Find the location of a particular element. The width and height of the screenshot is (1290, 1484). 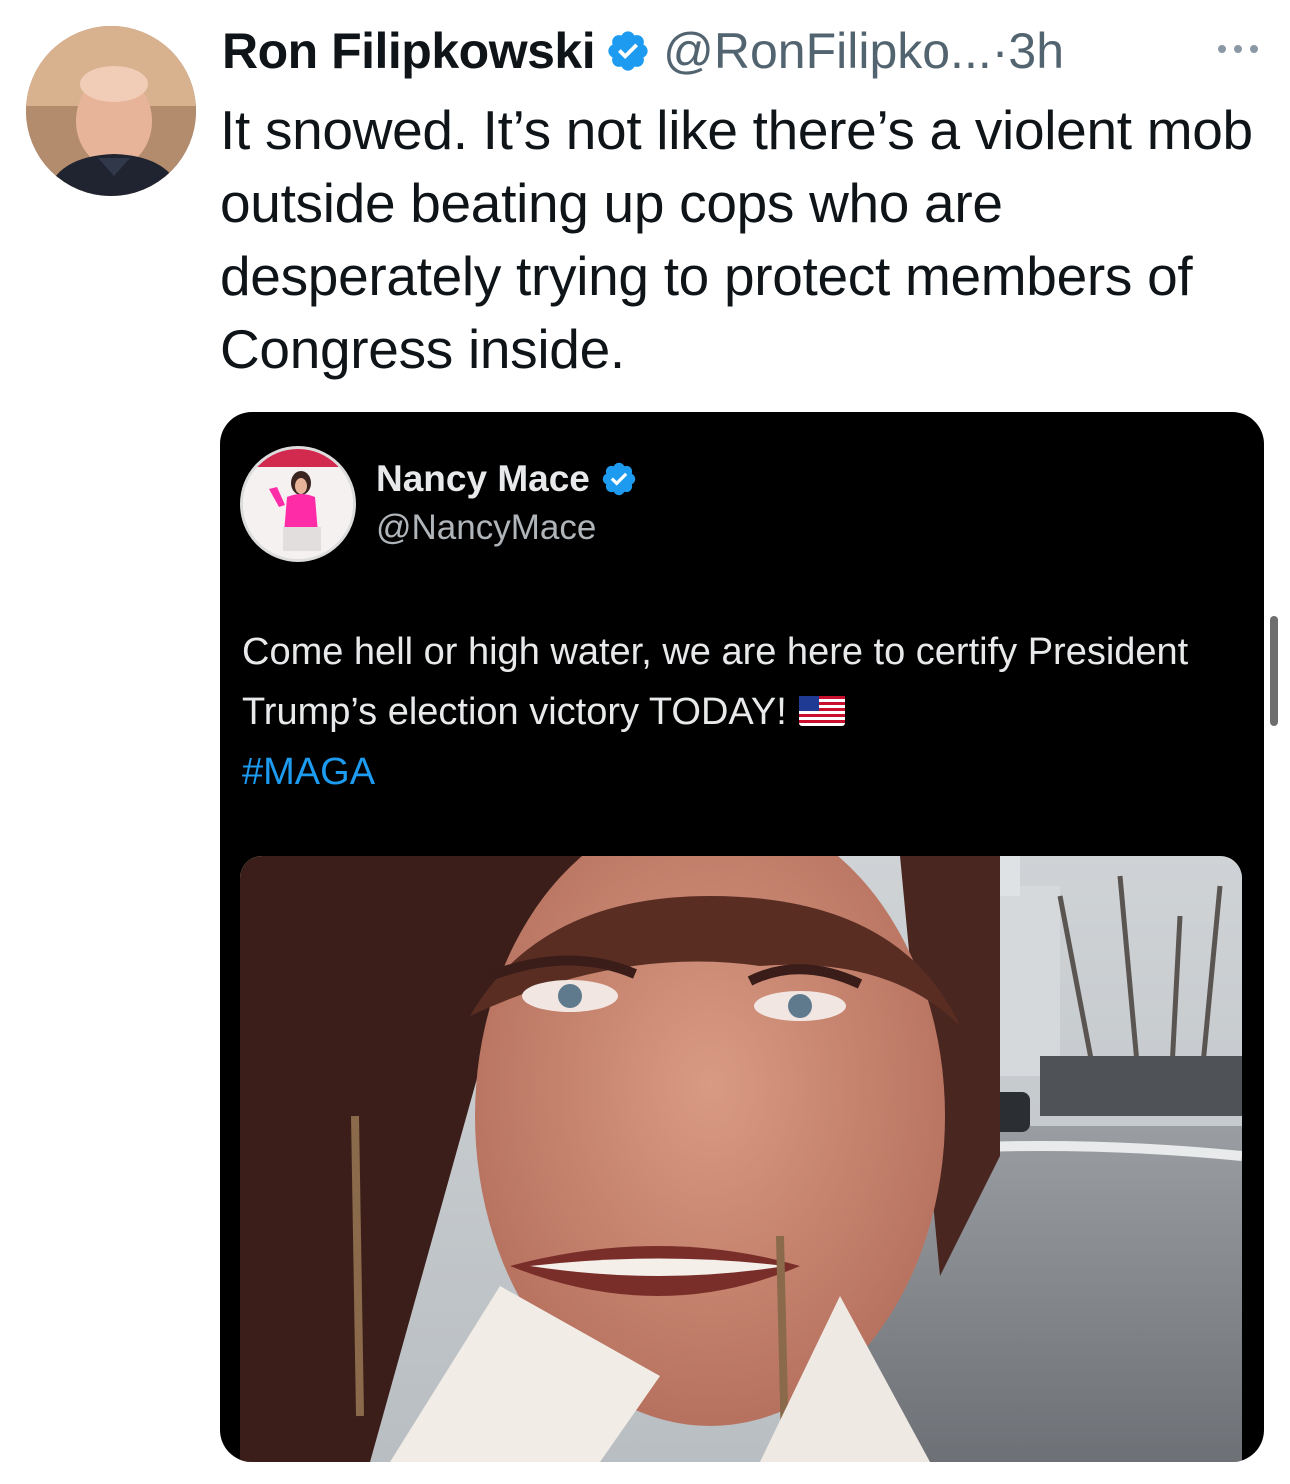

tweet-header: Ron Filipkowski @RonFilipko... · 3h is located at coordinates (742, 51).